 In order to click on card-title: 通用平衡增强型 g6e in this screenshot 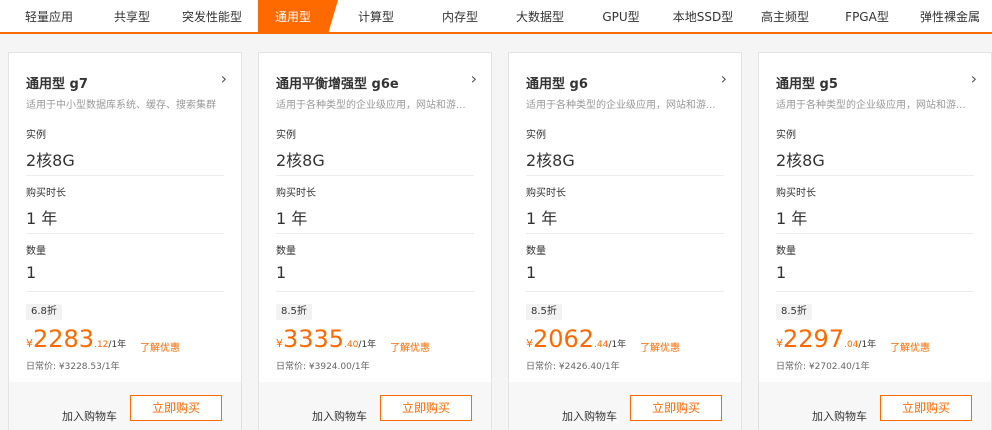, I will do `click(337, 82)`.